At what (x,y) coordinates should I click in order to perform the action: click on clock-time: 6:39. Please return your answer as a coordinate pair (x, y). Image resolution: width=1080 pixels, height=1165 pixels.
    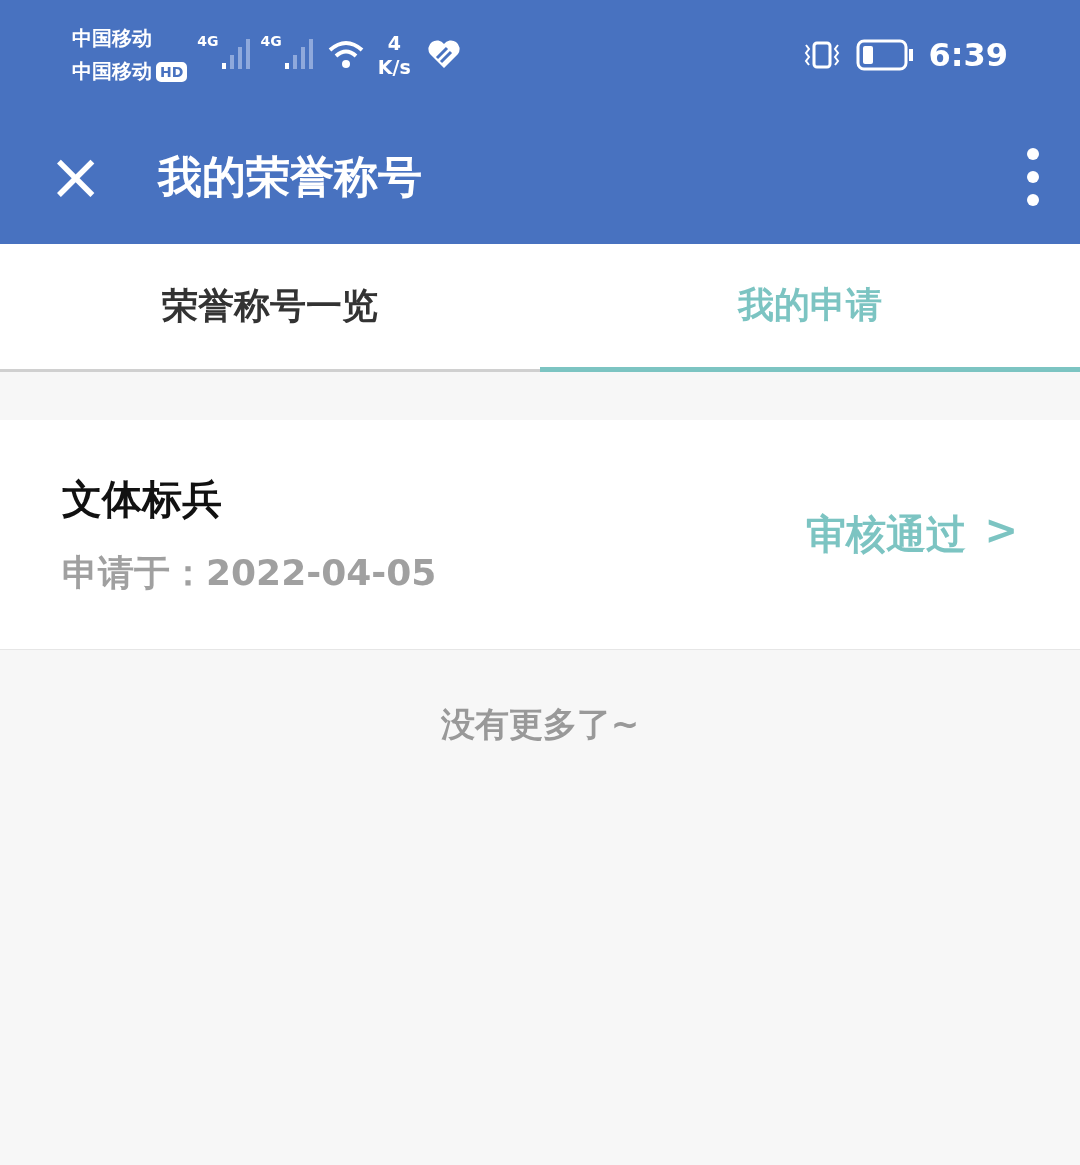
    Looking at the image, I should click on (968, 55).